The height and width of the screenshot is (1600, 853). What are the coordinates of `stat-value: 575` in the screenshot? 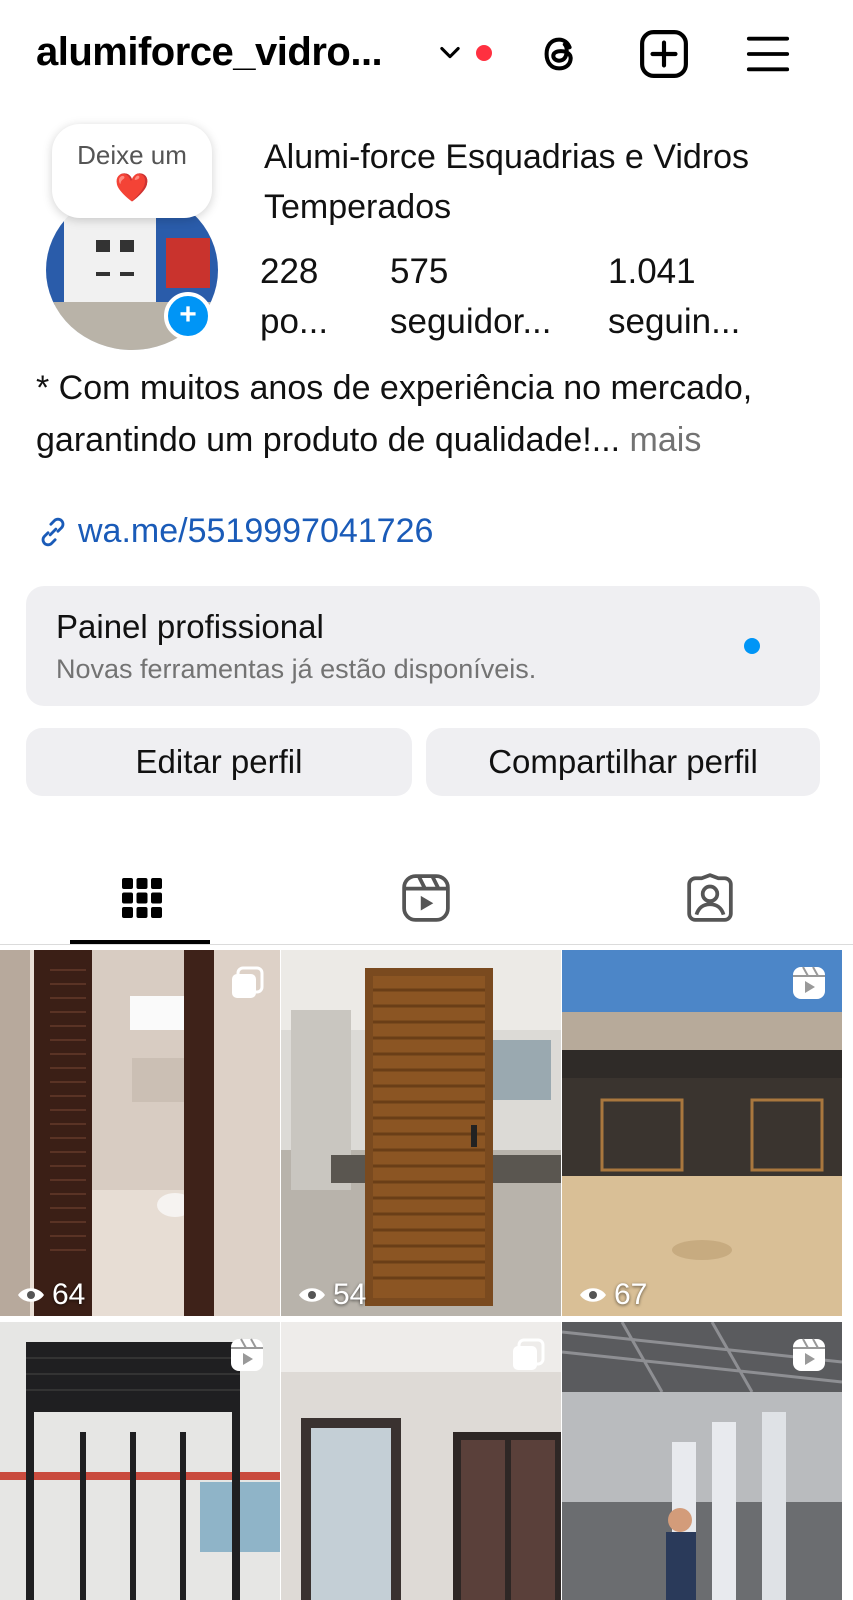 It's located at (419, 271).